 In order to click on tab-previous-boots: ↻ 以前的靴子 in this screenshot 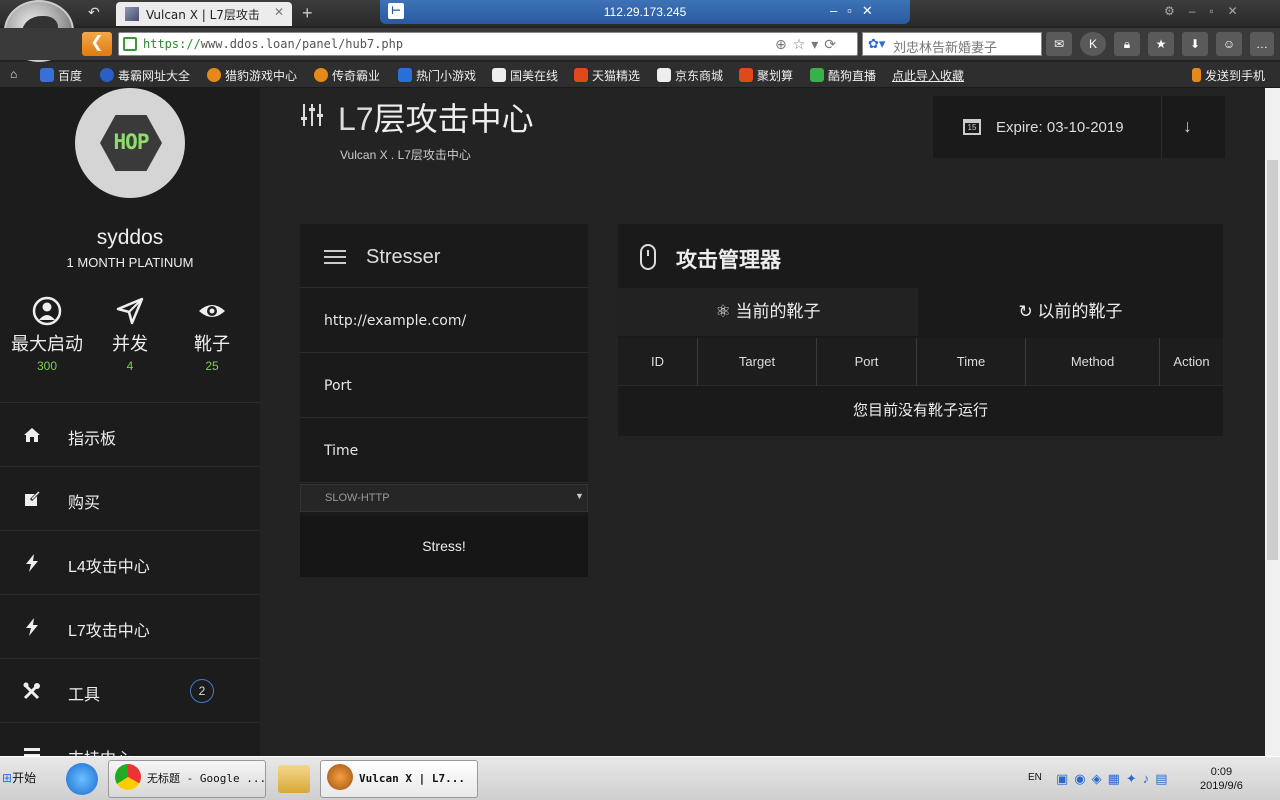, I will do `click(1070, 312)`.